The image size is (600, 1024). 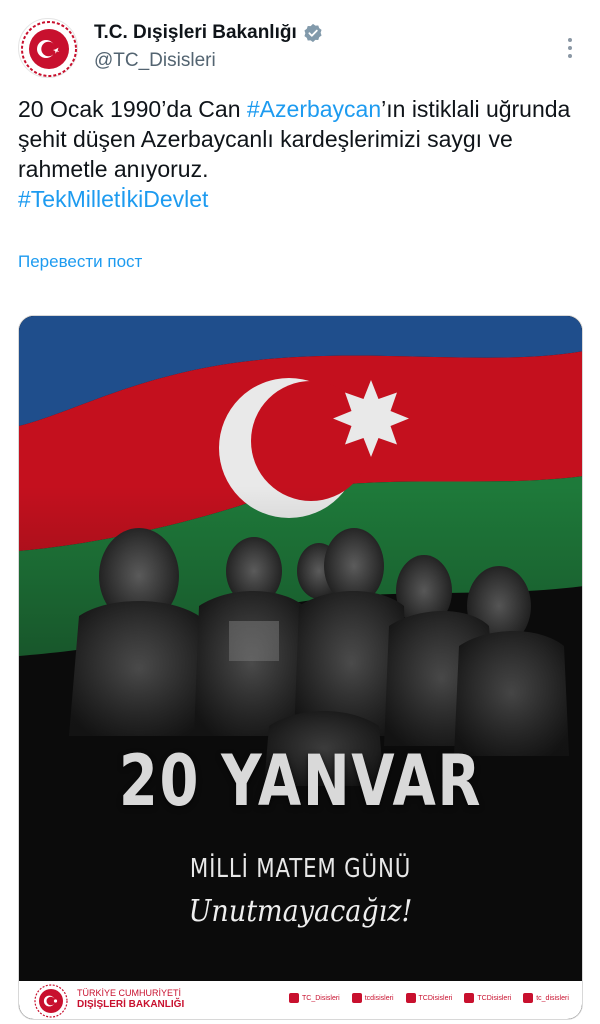 I want to click on facebook-icon, so click(x=410, y=998).